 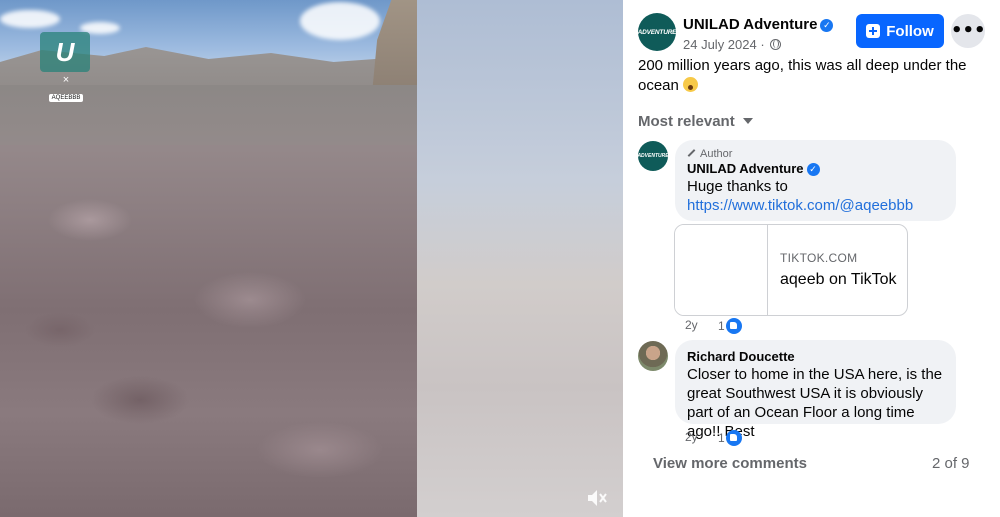 I want to click on author-badge: Author, so click(x=815, y=154).